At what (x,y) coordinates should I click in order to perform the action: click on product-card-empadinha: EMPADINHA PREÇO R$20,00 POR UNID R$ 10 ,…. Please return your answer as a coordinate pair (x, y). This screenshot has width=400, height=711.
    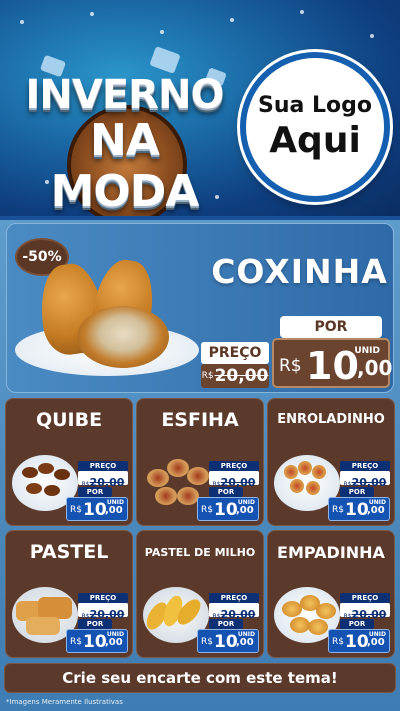
    Looking at the image, I should click on (331, 594).